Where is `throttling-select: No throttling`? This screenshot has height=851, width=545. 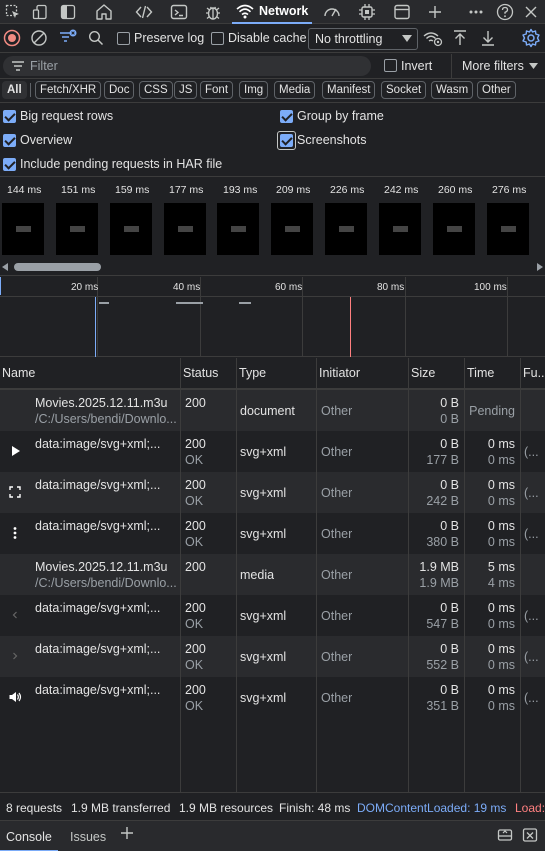 throttling-select: No throttling is located at coordinates (363, 39).